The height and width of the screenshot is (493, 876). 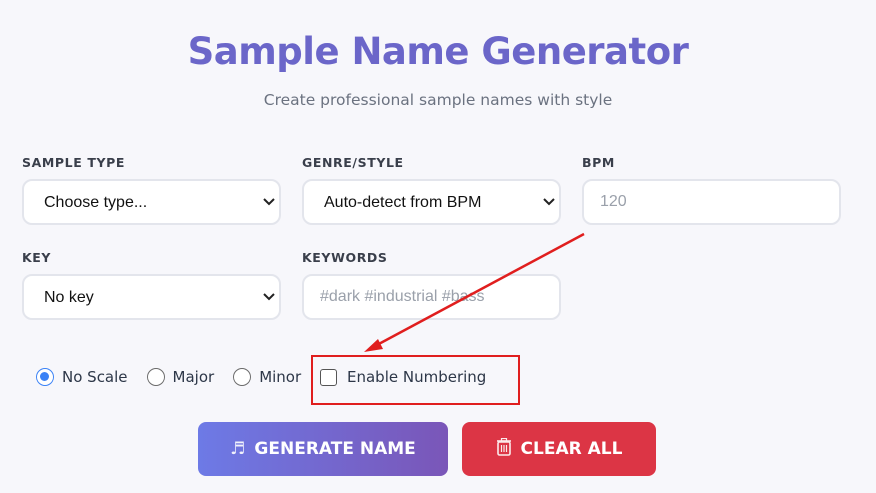 I want to click on annotation-arrow, so click(x=474, y=292).